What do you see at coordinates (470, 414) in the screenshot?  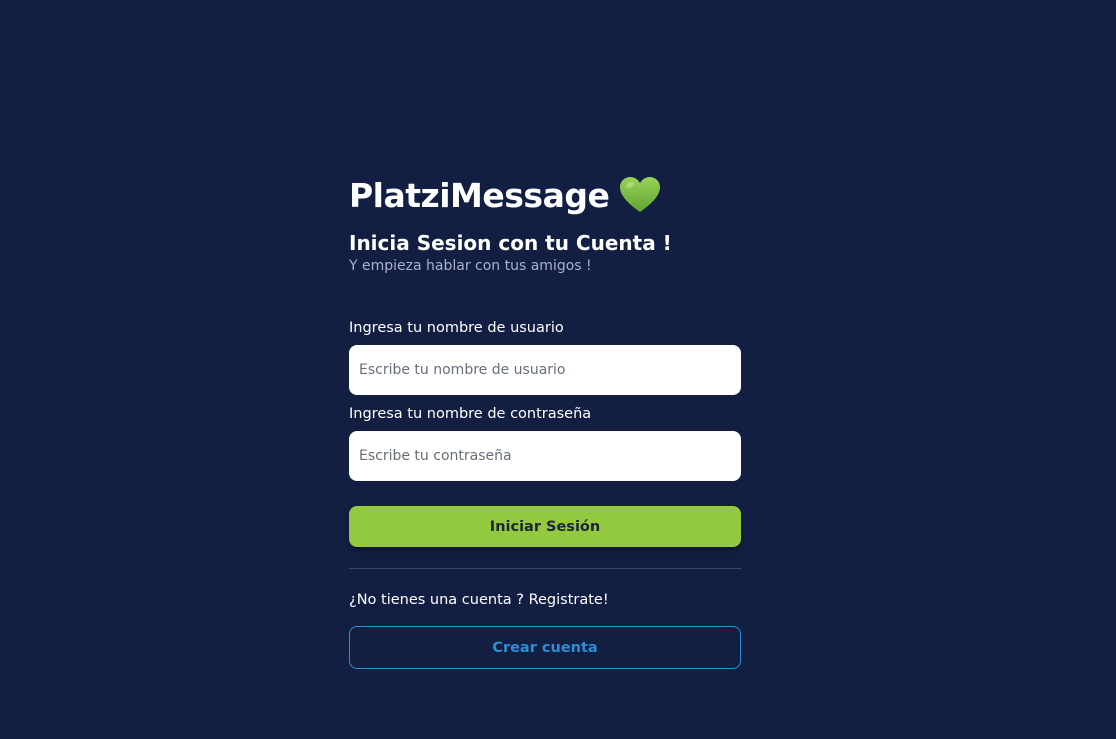 I see `password-label: Ingresa tu nombre de contraseña` at bounding box center [470, 414].